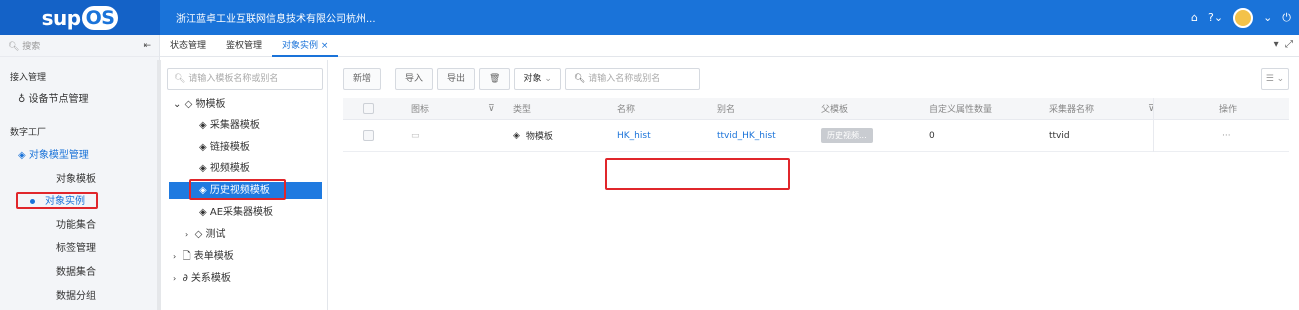  I want to click on col-actions: 操作, so click(1228, 110).